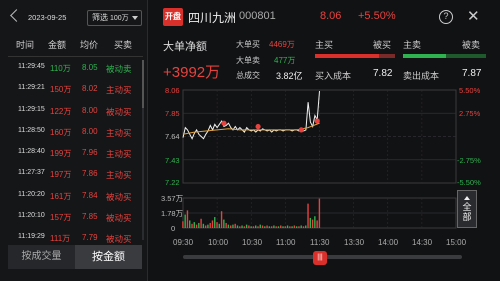 This screenshot has height=281, width=500. What do you see at coordinates (143, 150) in the screenshot?
I see `trade-list-scrollbar` at bounding box center [143, 150].